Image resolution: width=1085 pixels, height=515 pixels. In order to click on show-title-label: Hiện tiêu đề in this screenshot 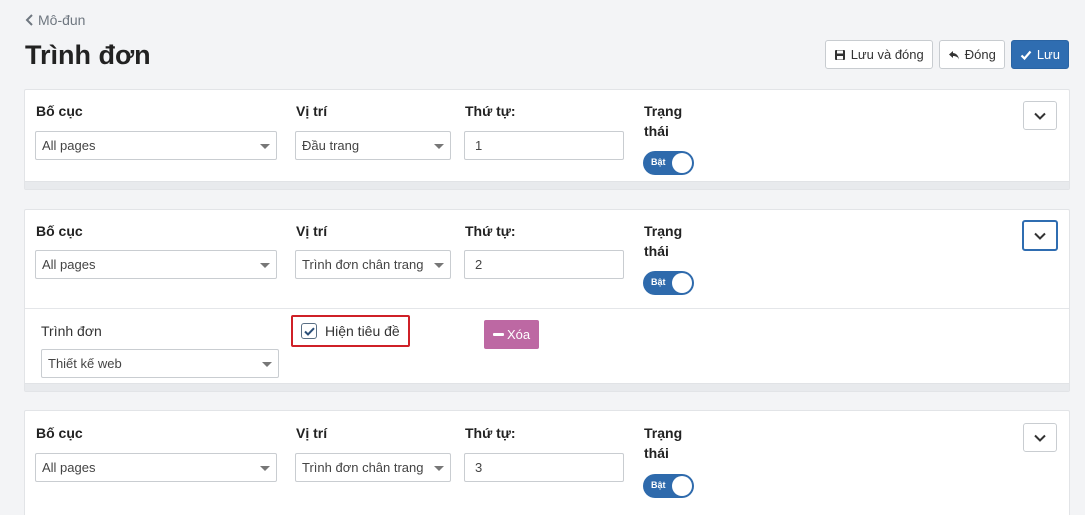, I will do `click(362, 331)`.